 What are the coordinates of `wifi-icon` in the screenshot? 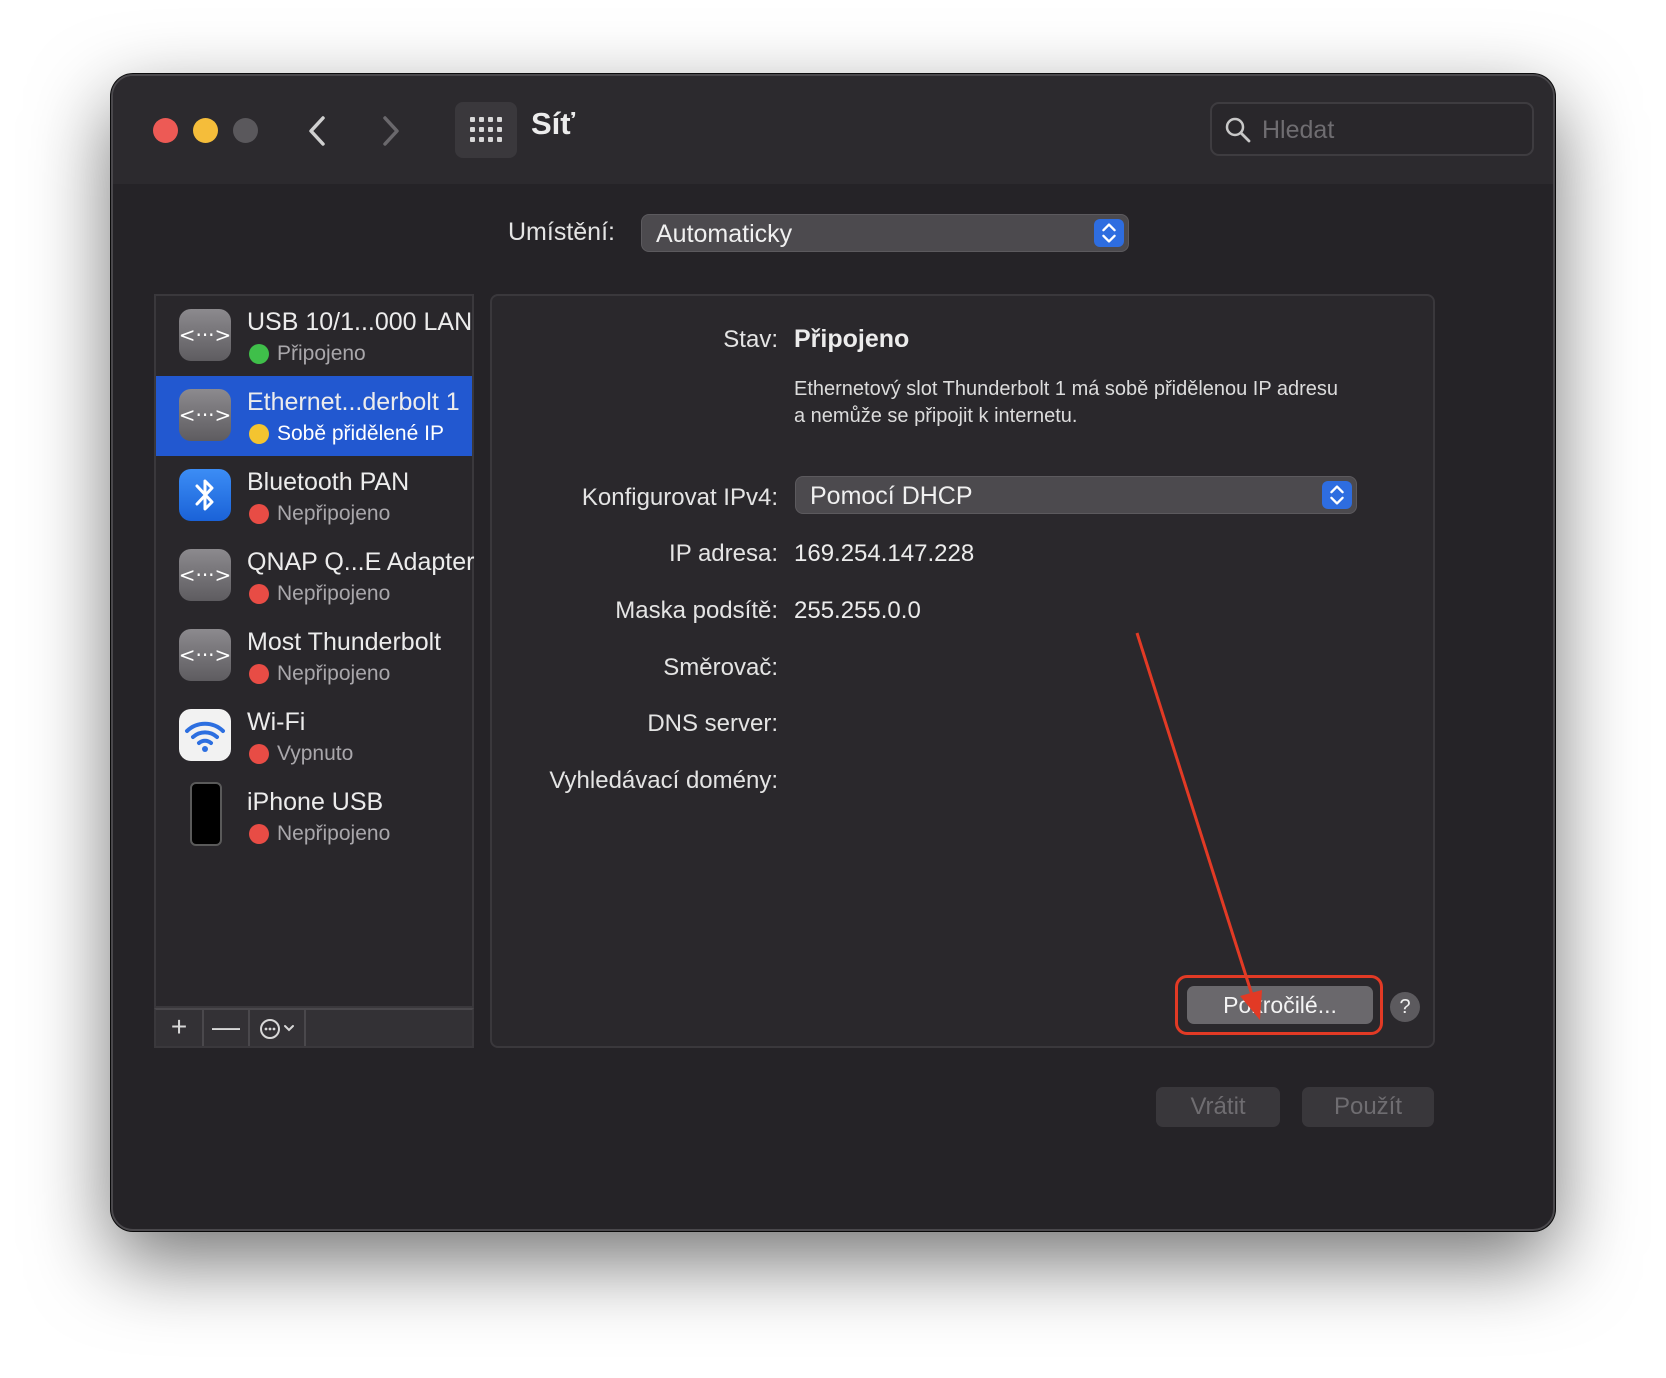 It's located at (205, 735).